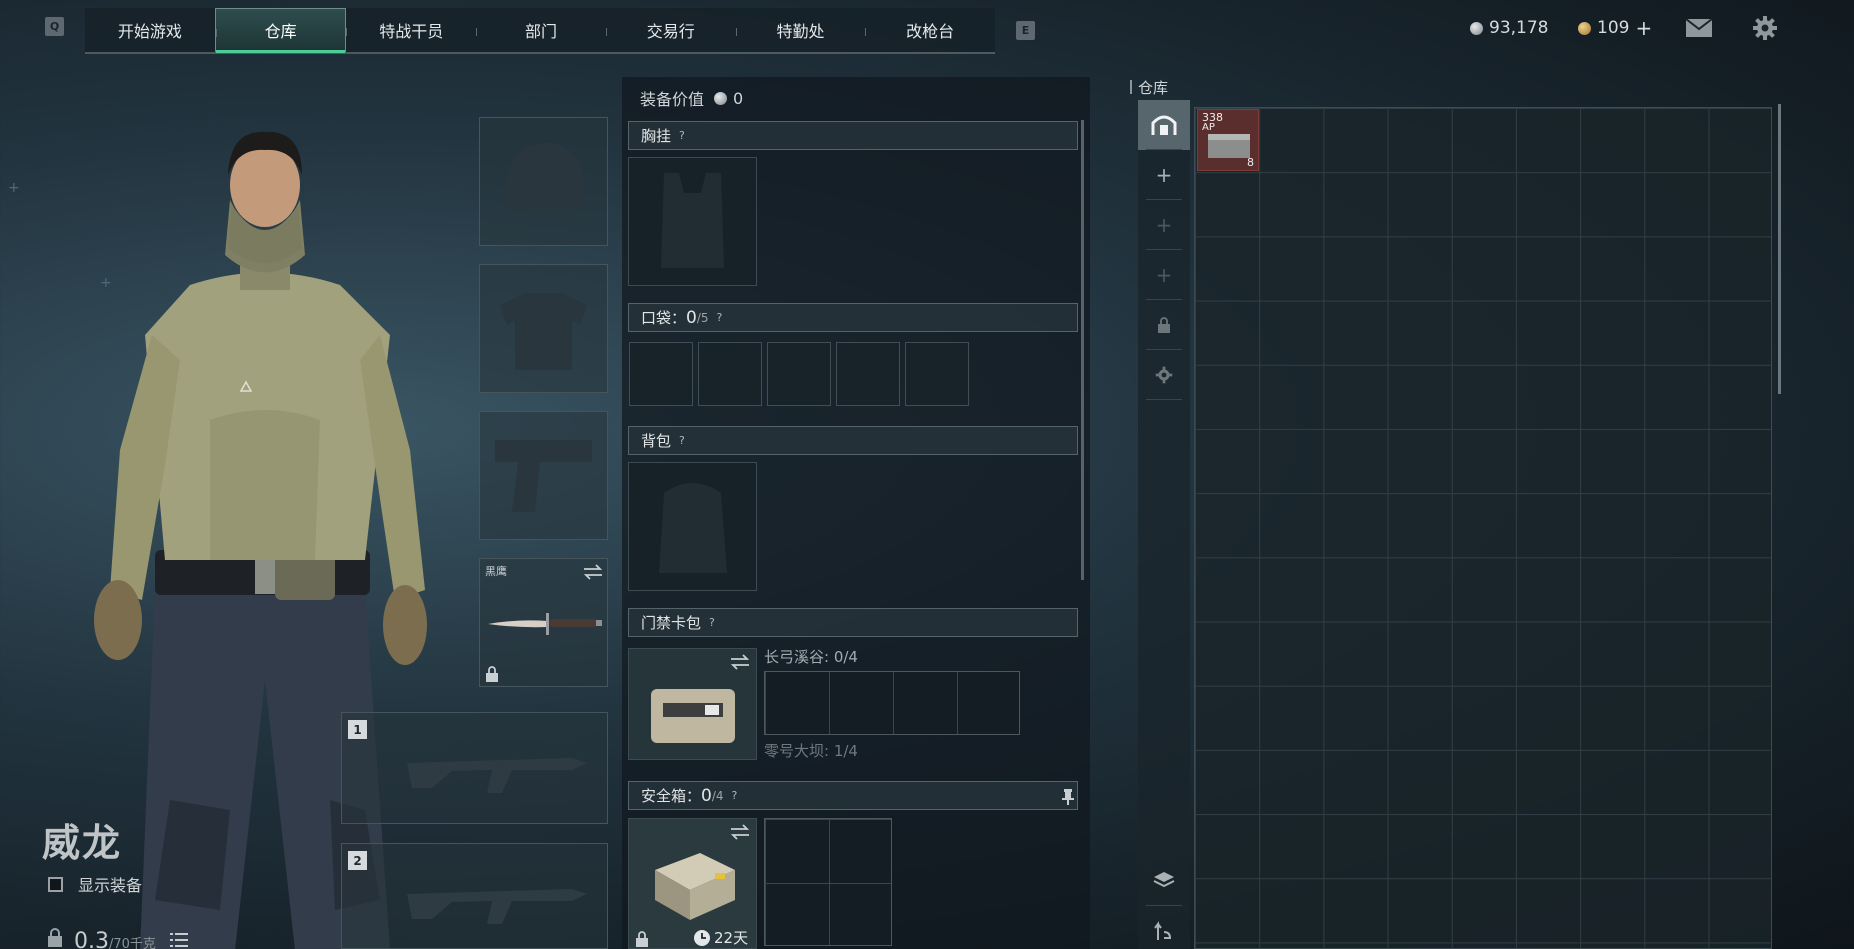  I want to click on clock-icon, so click(702, 937).